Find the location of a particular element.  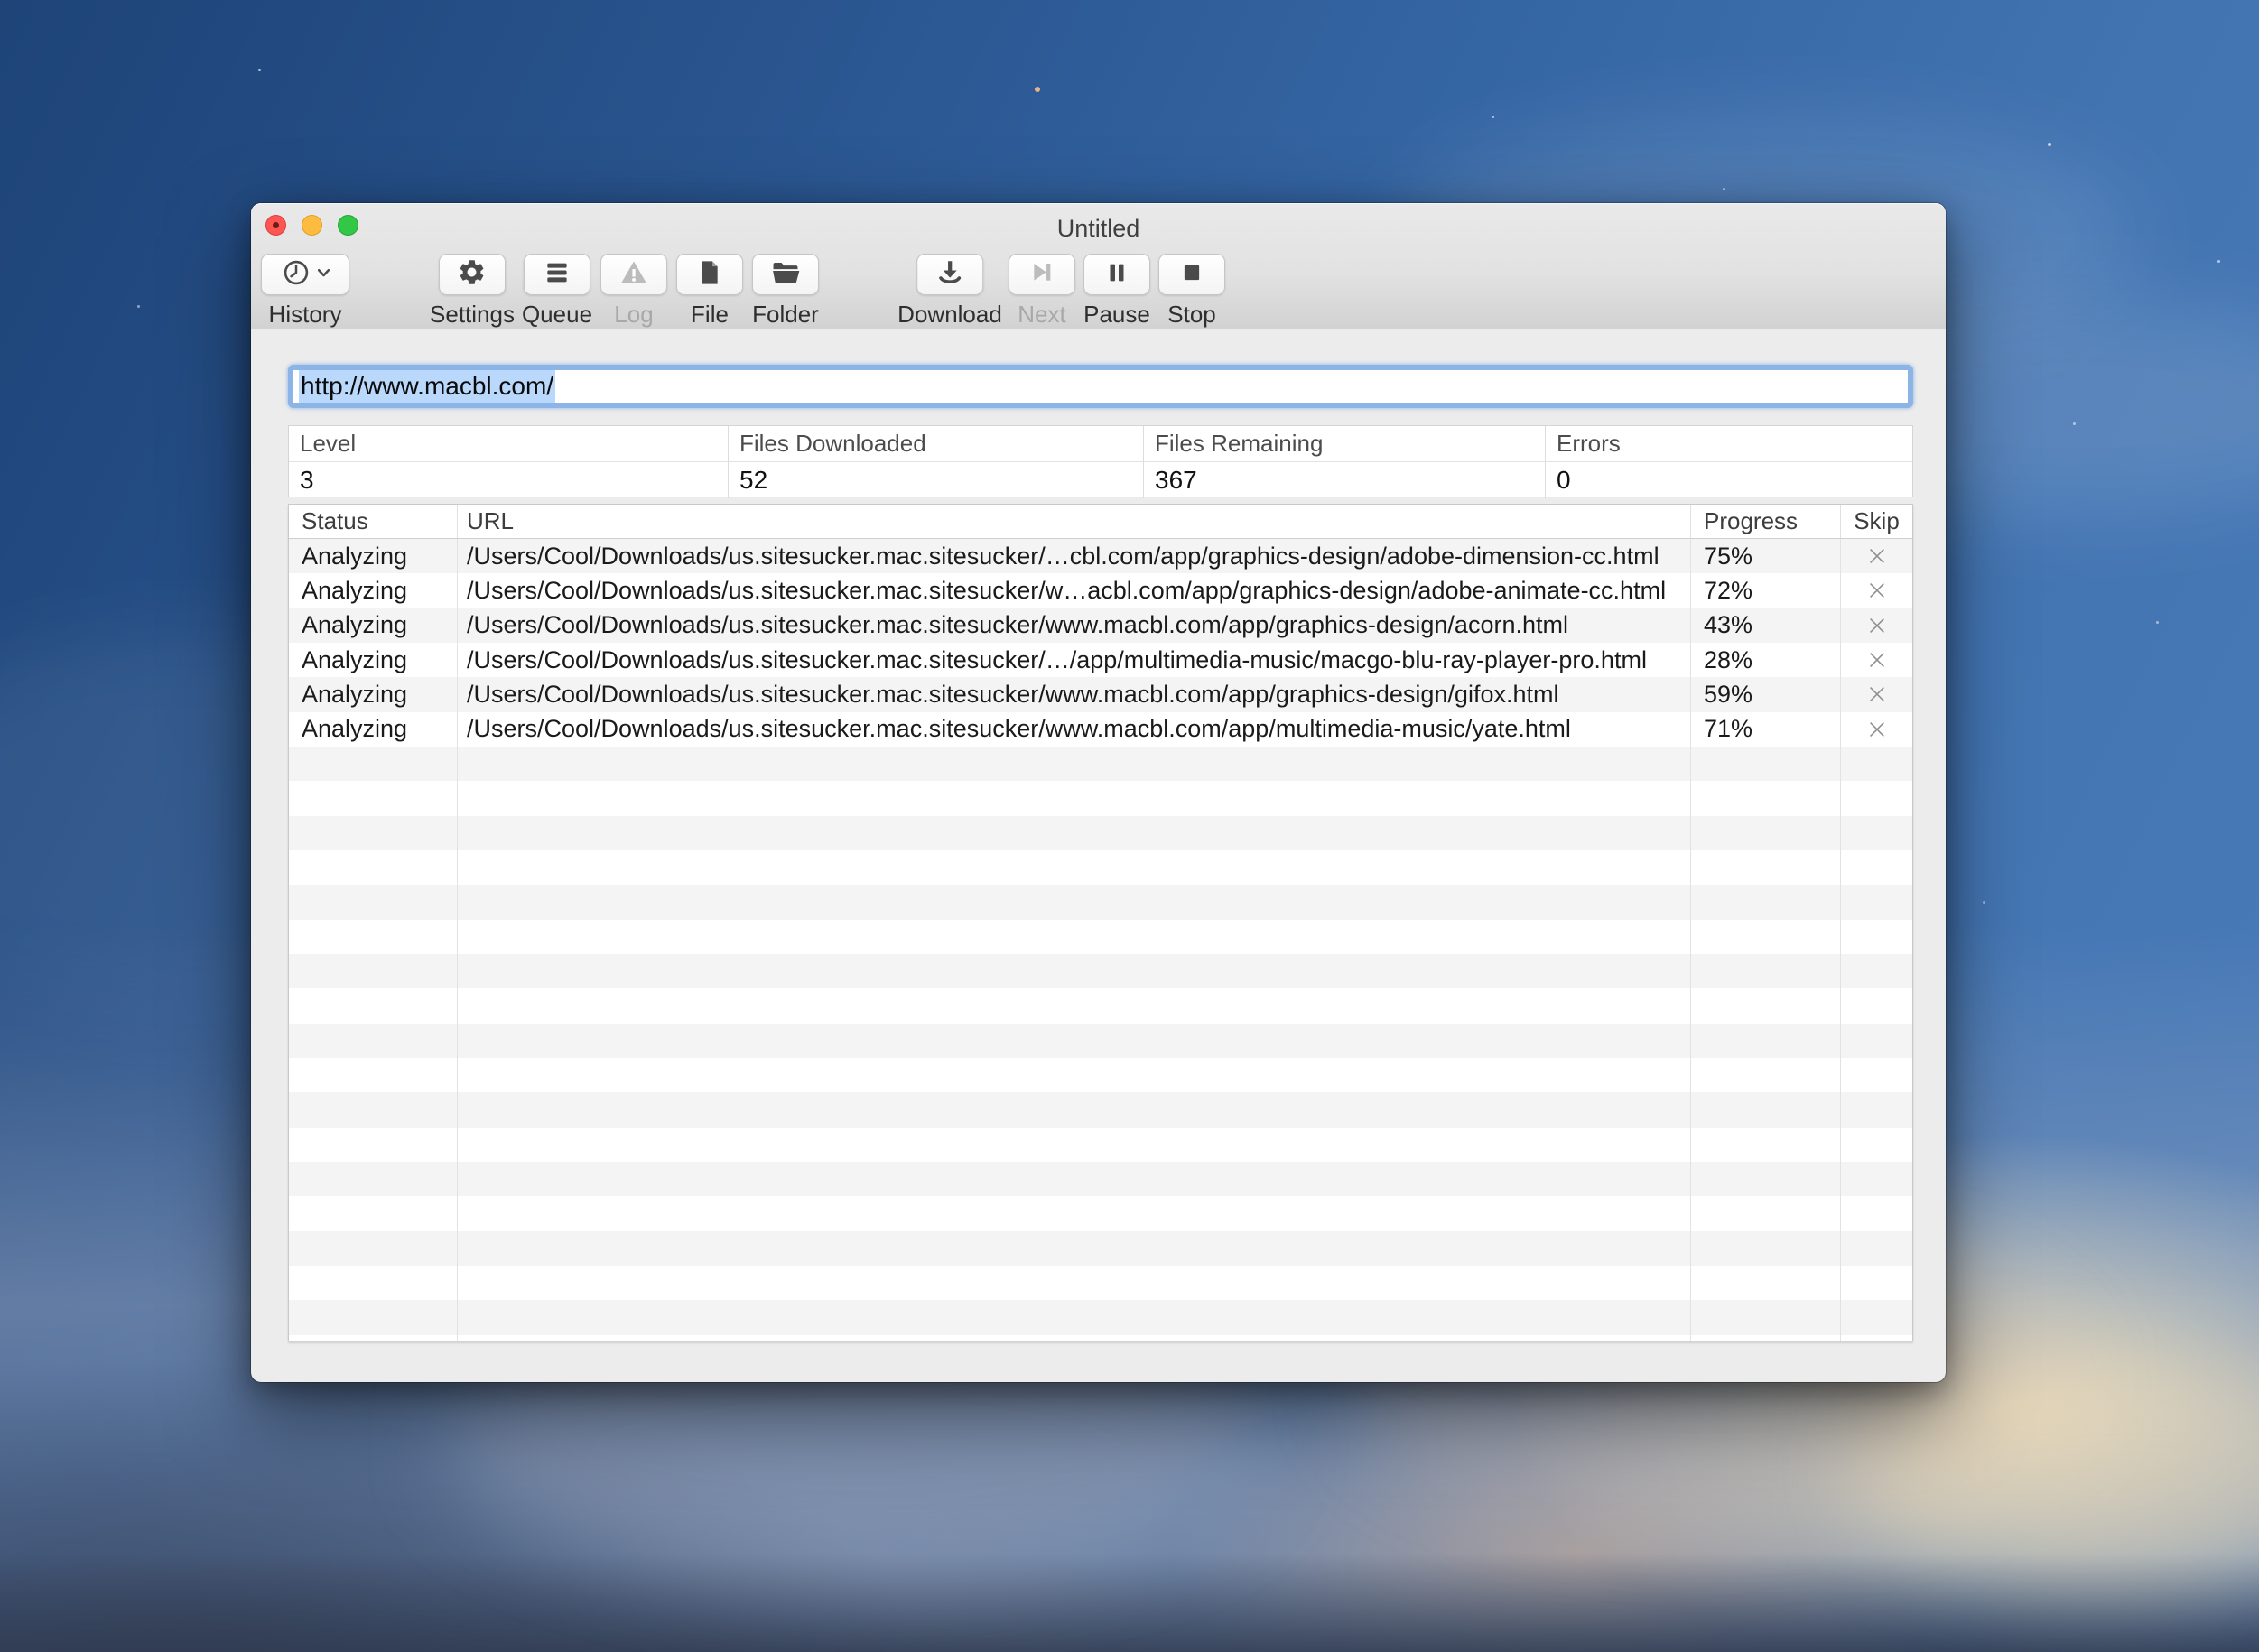

queue-button is located at coordinates (556, 274).